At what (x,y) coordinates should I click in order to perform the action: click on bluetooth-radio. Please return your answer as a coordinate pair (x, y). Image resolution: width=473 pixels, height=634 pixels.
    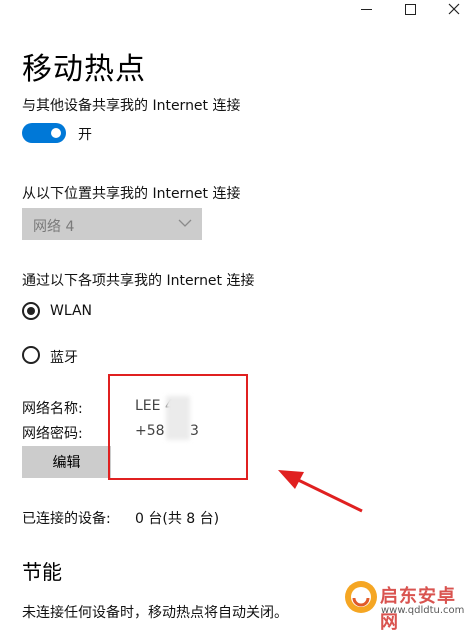
    Looking at the image, I should click on (31, 355).